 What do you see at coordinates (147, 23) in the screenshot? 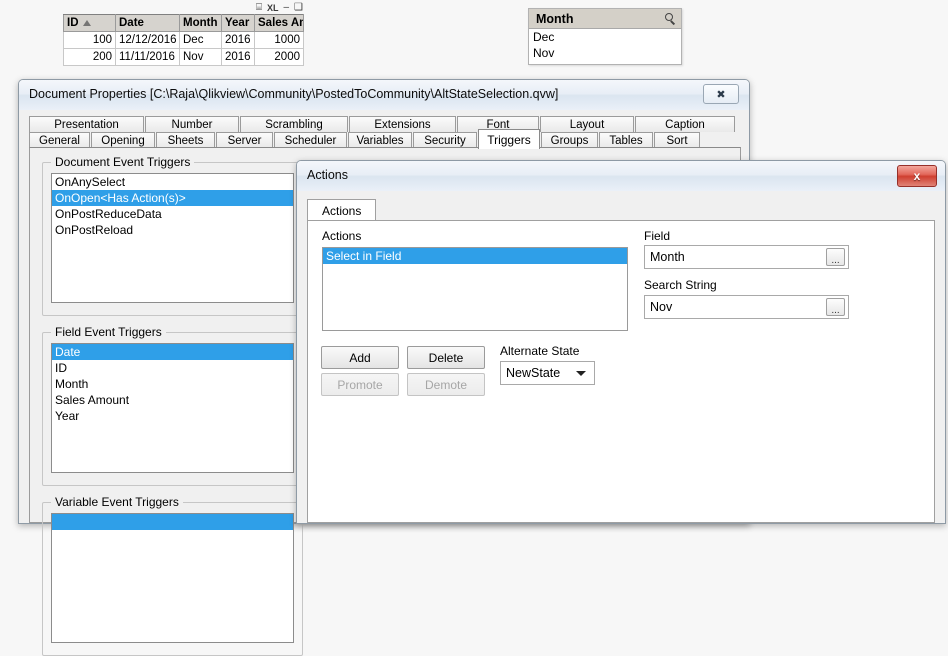
I see `column-header-date: Date` at bounding box center [147, 23].